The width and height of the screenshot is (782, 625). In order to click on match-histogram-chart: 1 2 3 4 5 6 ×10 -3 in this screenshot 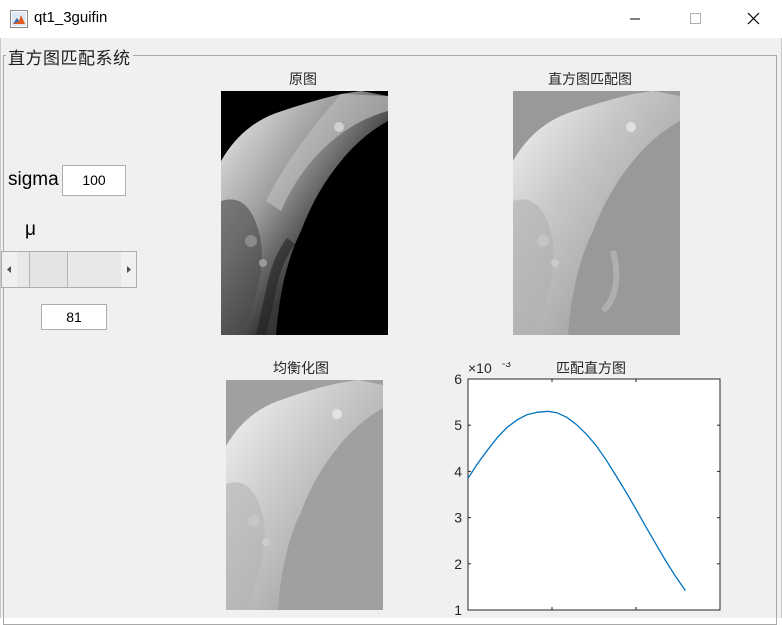, I will do `click(587, 490)`.